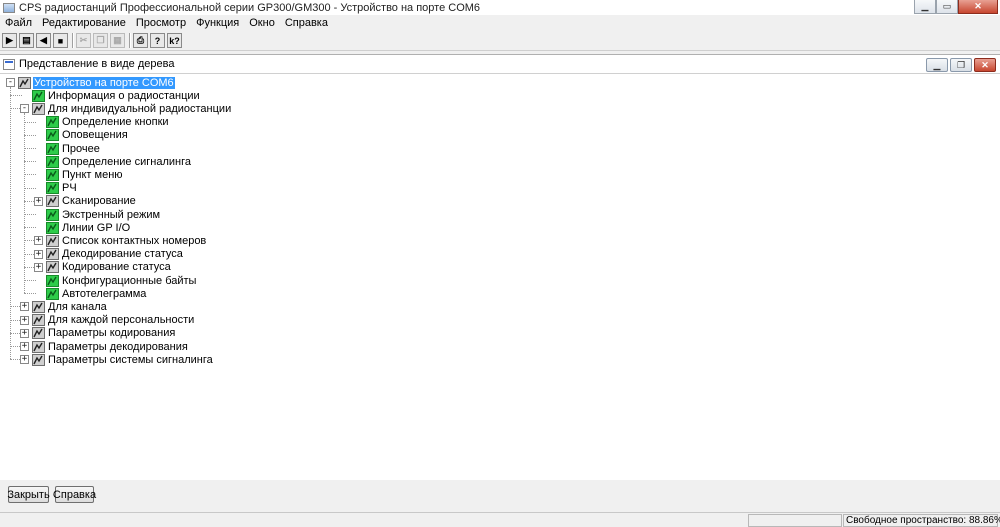 This screenshot has width=1000, height=527. I want to click on tree-node: Параметры декодирования, so click(110, 346).